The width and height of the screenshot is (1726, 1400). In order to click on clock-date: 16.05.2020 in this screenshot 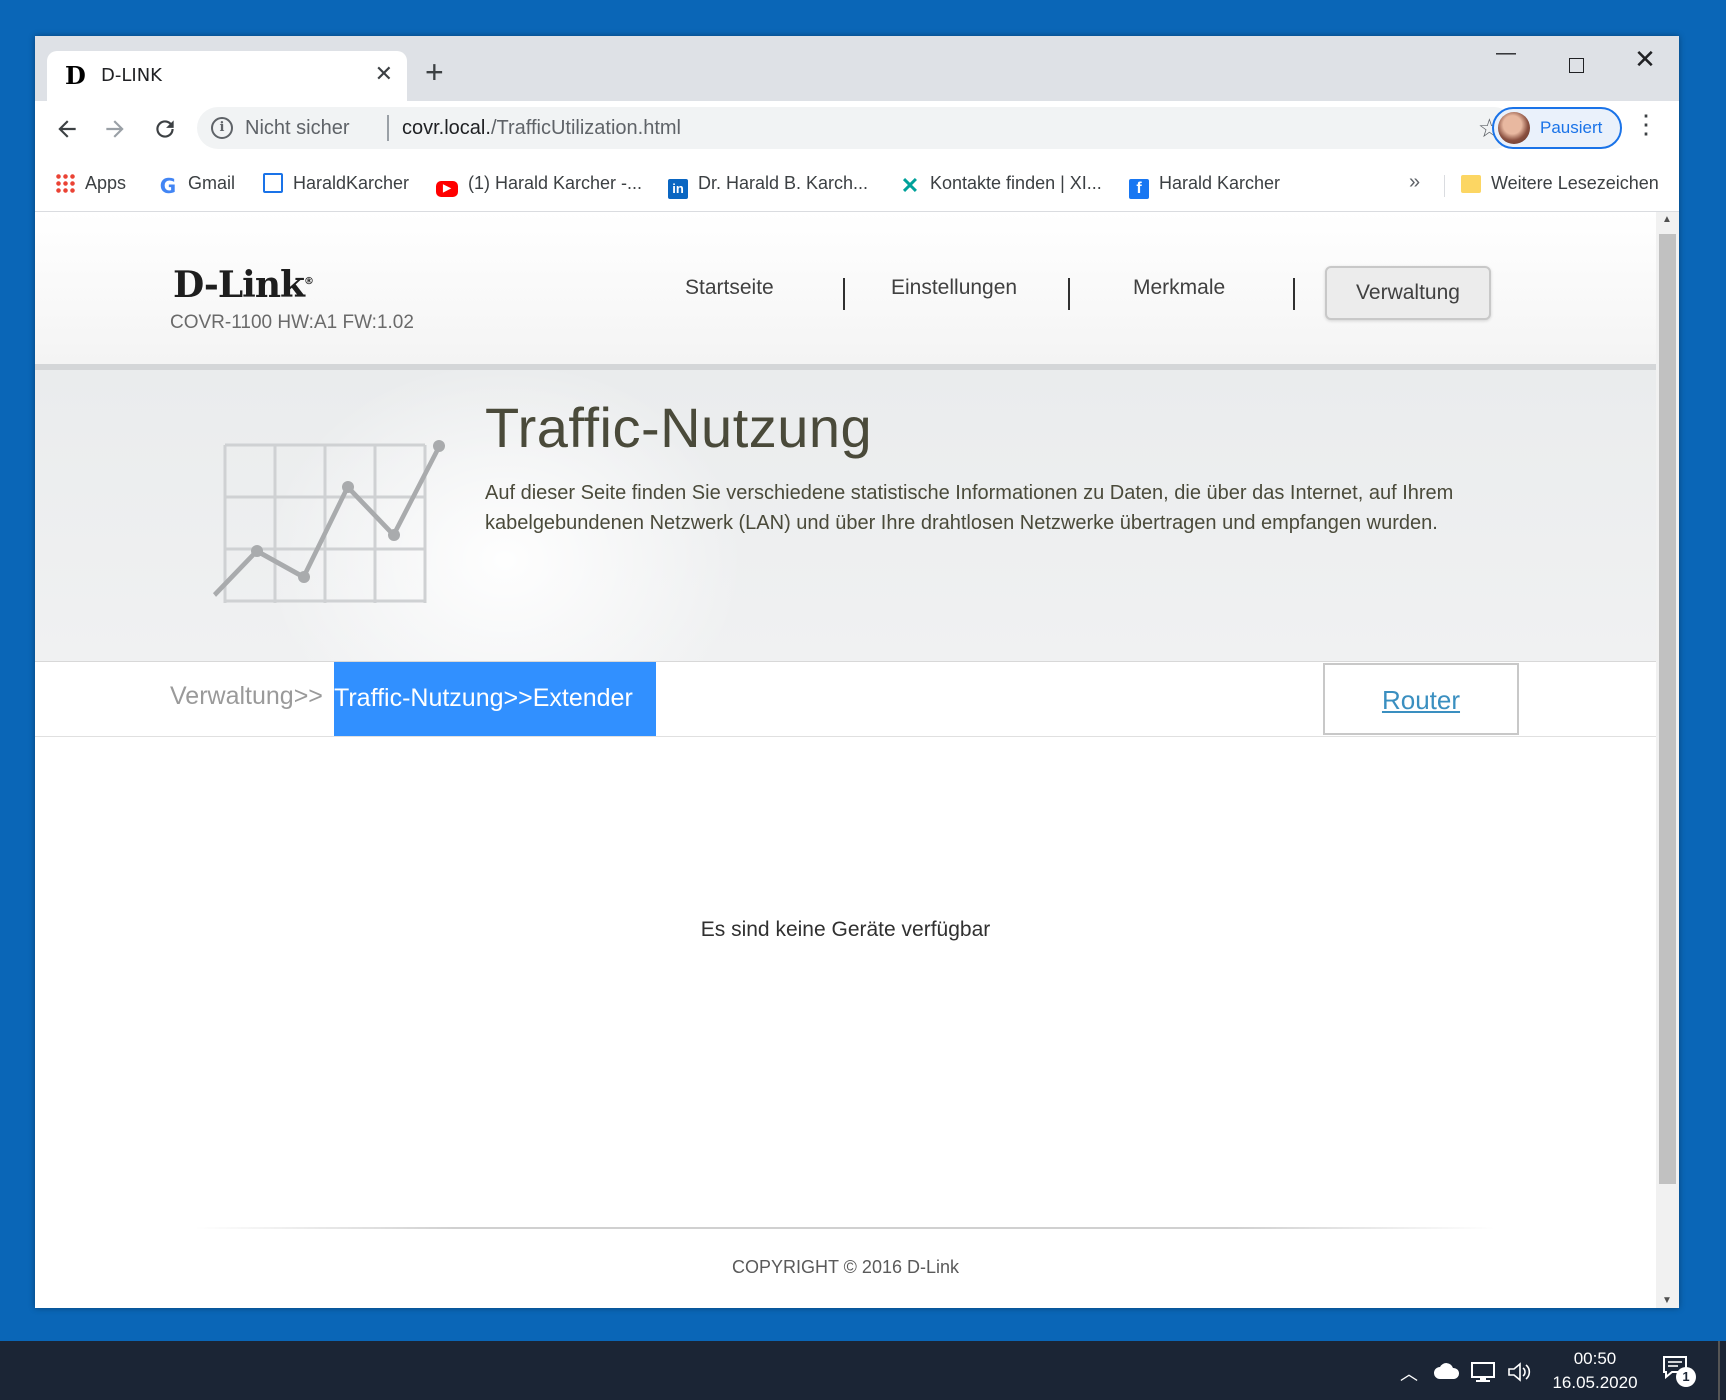, I will do `click(1595, 1382)`.